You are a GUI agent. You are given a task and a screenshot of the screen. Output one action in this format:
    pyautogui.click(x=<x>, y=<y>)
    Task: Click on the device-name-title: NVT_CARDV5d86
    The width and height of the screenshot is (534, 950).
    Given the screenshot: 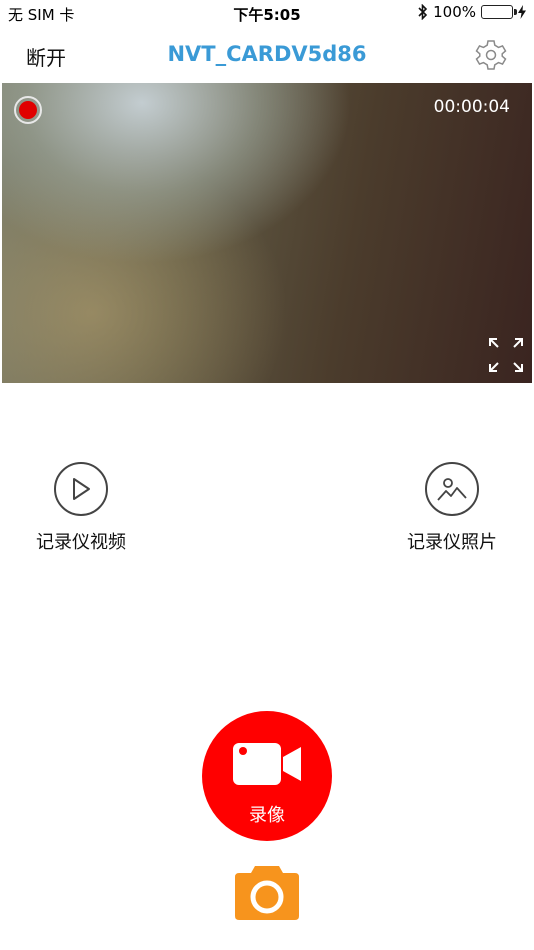 What is the action you would take?
    pyautogui.click(x=267, y=54)
    